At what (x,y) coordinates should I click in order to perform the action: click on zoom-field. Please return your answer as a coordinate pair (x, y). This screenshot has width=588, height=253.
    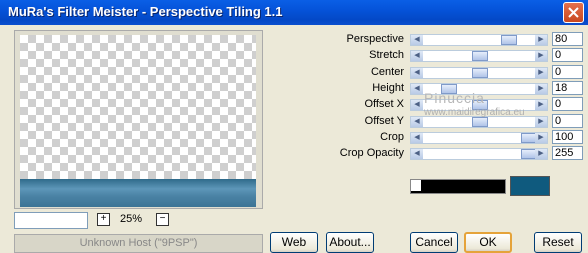
    Looking at the image, I should click on (51, 220).